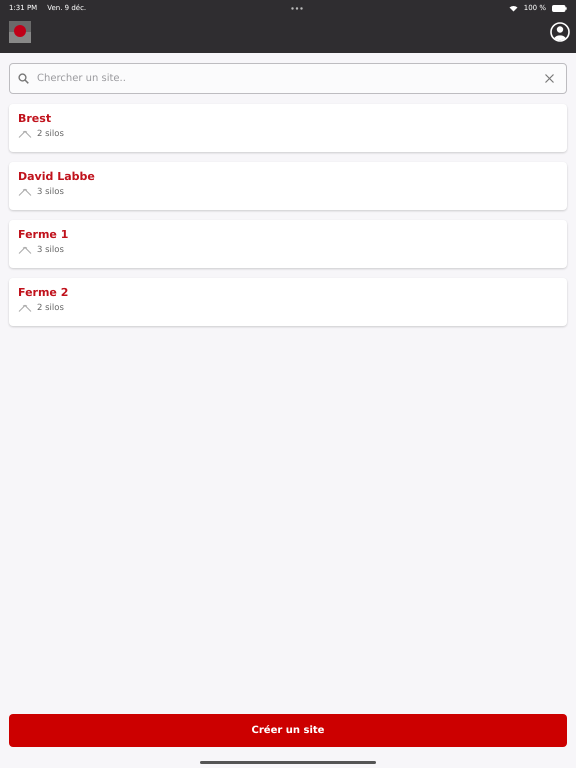 The height and width of the screenshot is (768, 576). What do you see at coordinates (288, 730) in the screenshot?
I see `create-site-button: Créer un site` at bounding box center [288, 730].